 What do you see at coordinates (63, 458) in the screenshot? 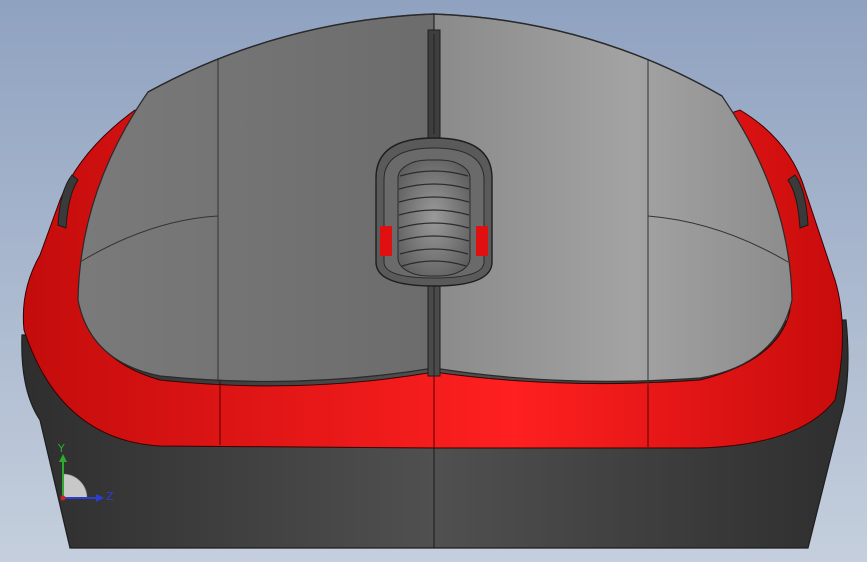
I see `y-axis-arrow` at bounding box center [63, 458].